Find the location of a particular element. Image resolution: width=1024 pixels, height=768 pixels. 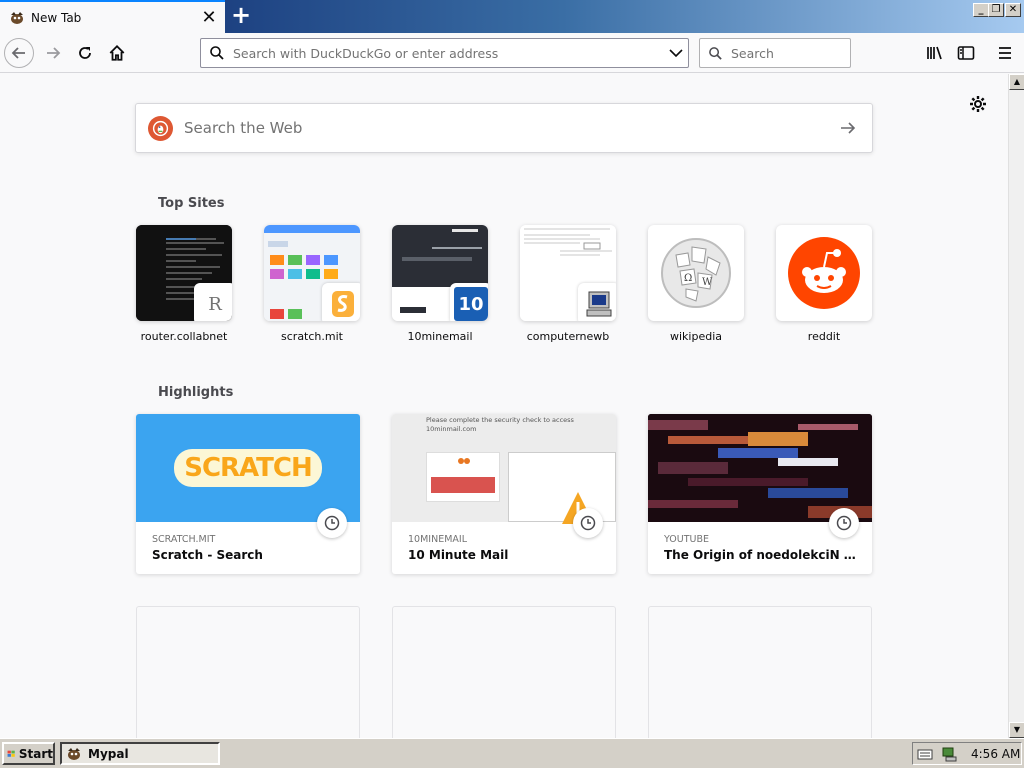

preview-dialog-dots is located at coordinates (464, 461).